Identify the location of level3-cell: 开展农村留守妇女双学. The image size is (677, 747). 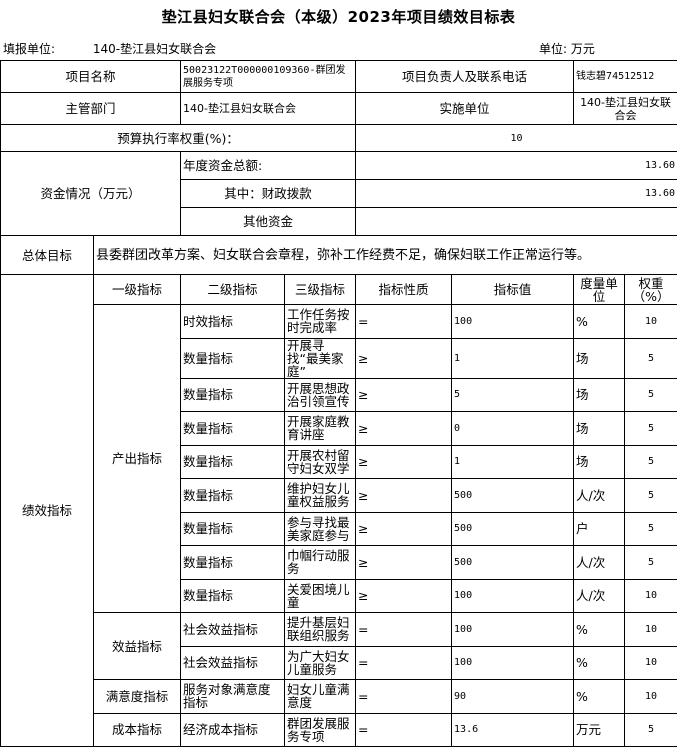
(320, 462).